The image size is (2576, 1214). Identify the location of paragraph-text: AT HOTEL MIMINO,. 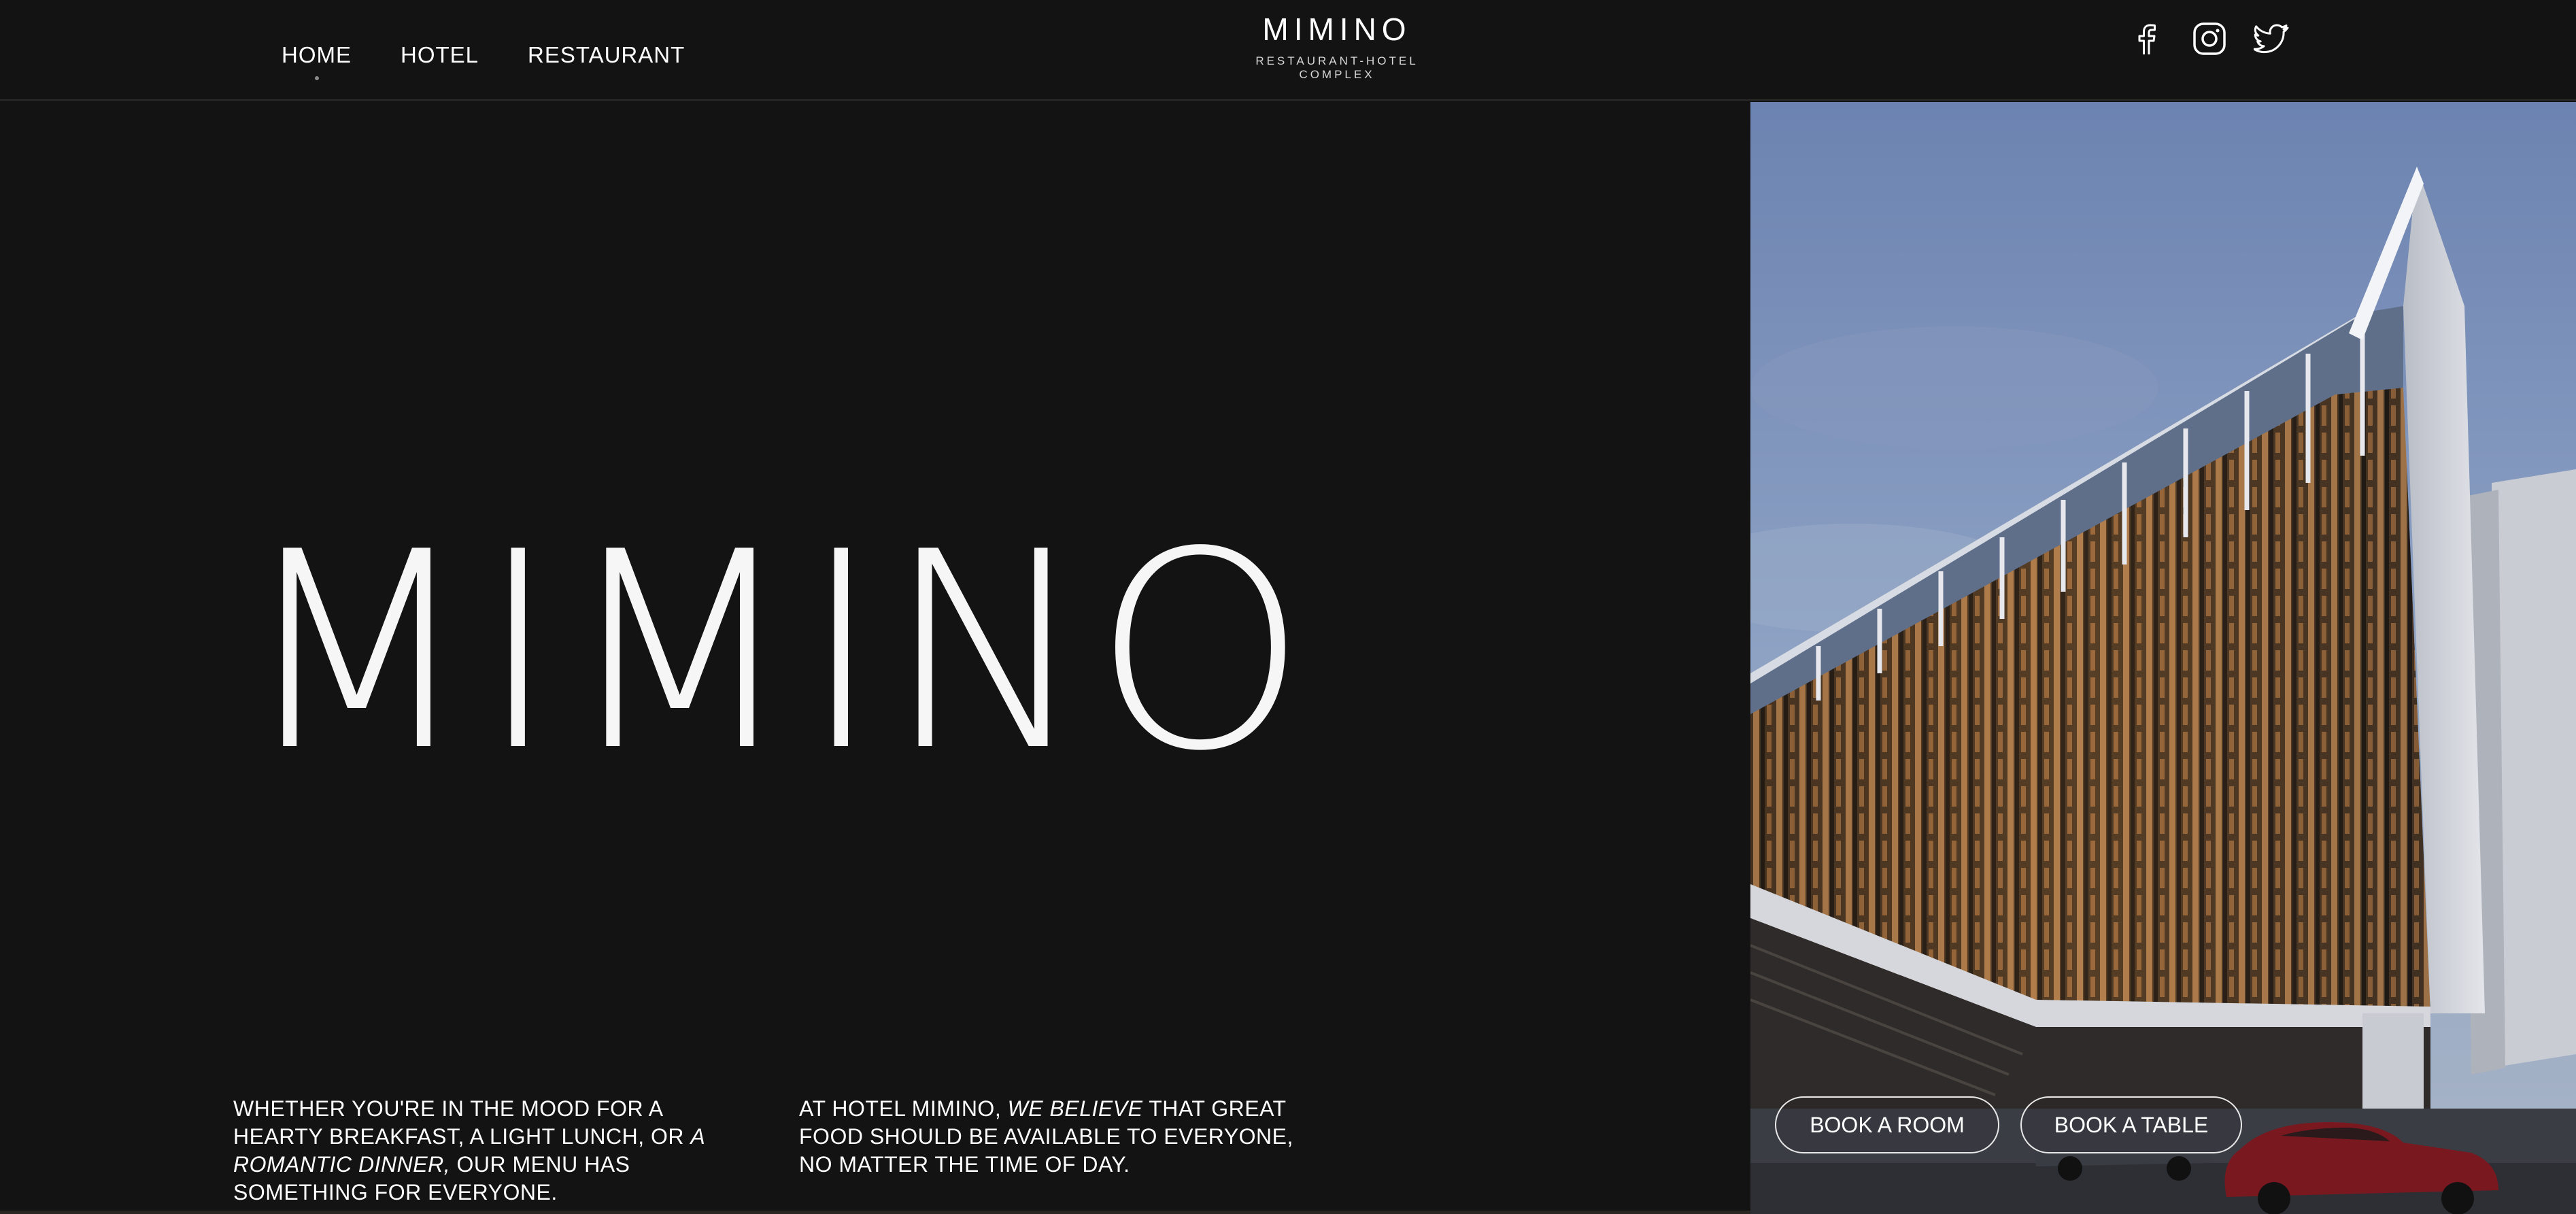
(903, 1108).